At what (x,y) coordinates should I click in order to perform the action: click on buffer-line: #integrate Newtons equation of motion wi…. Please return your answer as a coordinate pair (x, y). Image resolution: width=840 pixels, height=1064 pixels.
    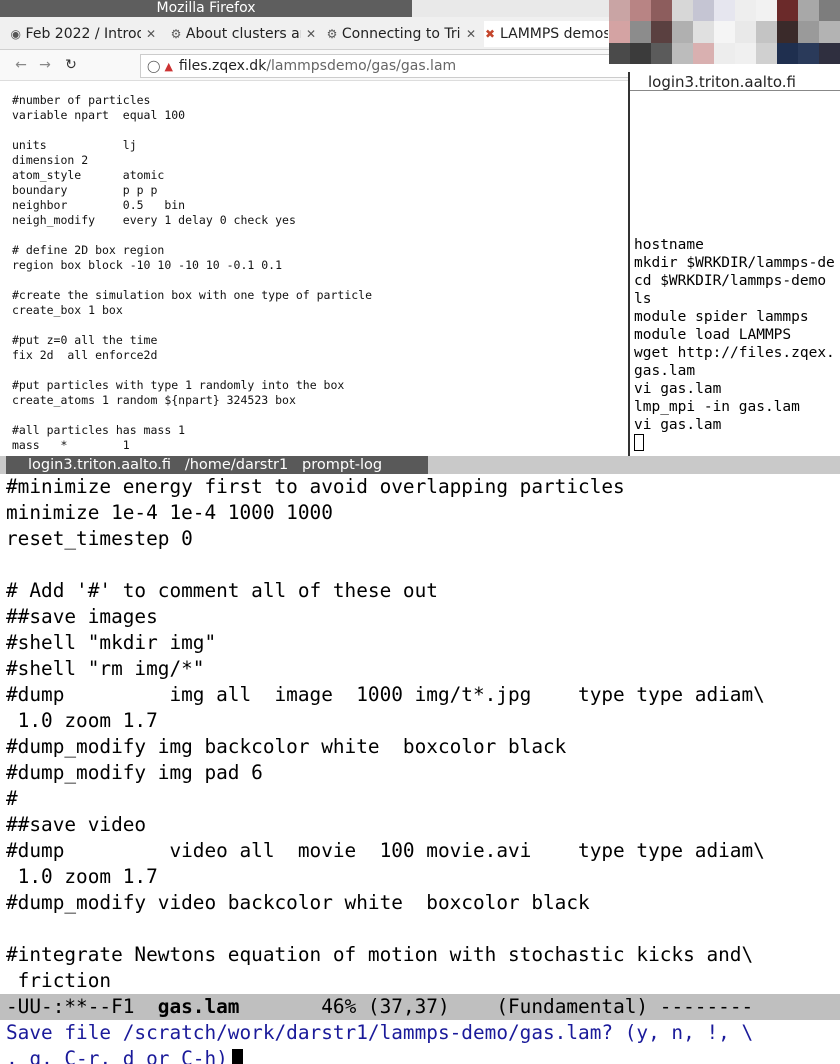
    Looking at the image, I should click on (380, 954).